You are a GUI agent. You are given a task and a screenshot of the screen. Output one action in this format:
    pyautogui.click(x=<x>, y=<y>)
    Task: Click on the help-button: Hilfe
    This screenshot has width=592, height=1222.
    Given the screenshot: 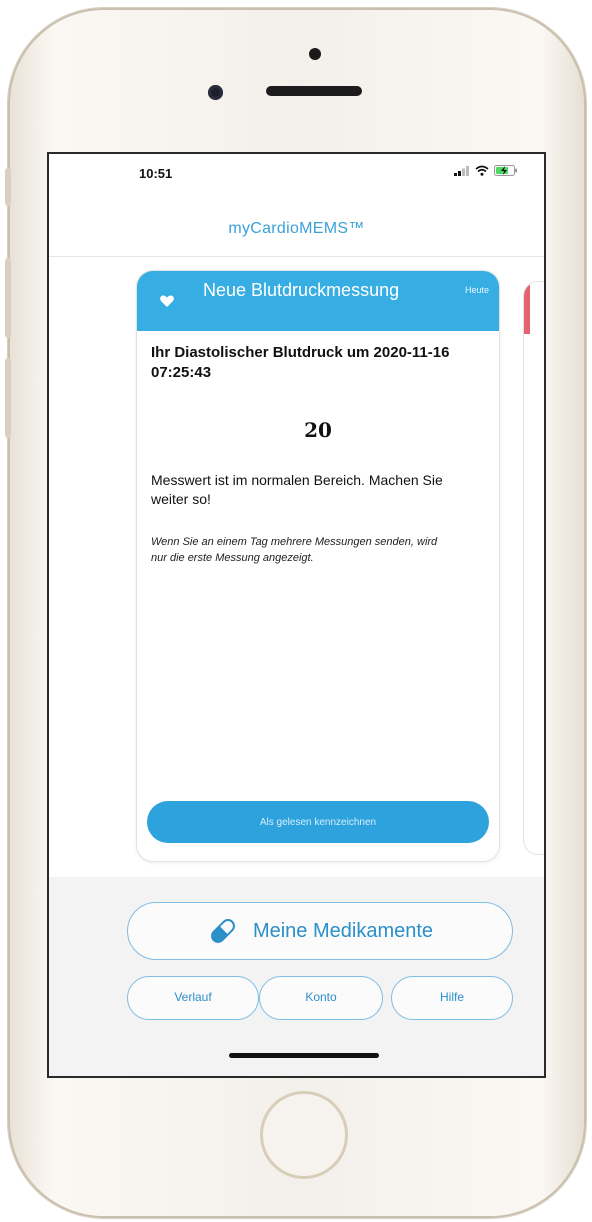 What is the action you would take?
    pyautogui.click(x=452, y=998)
    